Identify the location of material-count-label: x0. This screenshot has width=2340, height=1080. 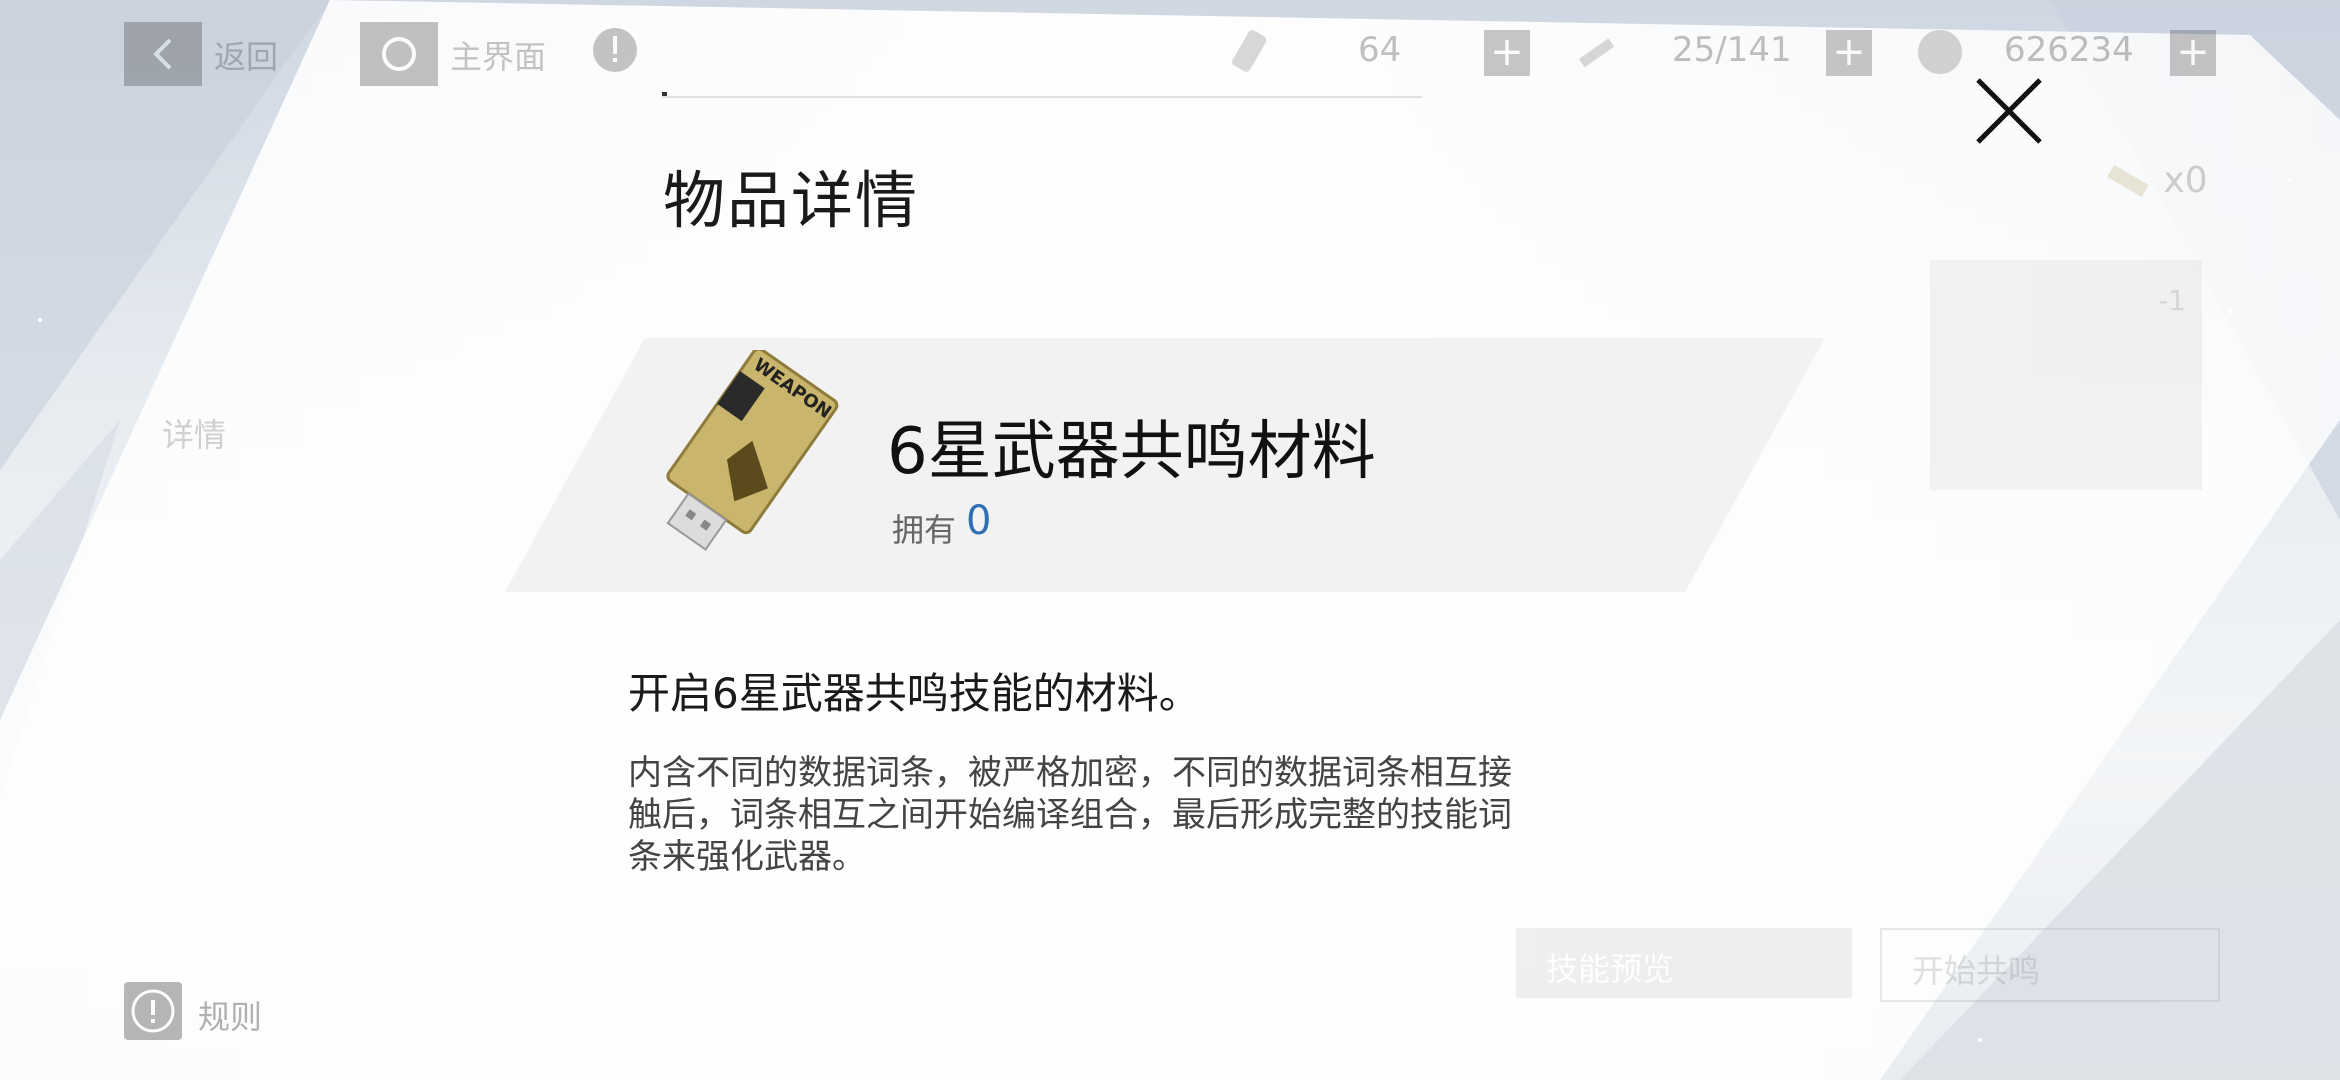
(2185, 180).